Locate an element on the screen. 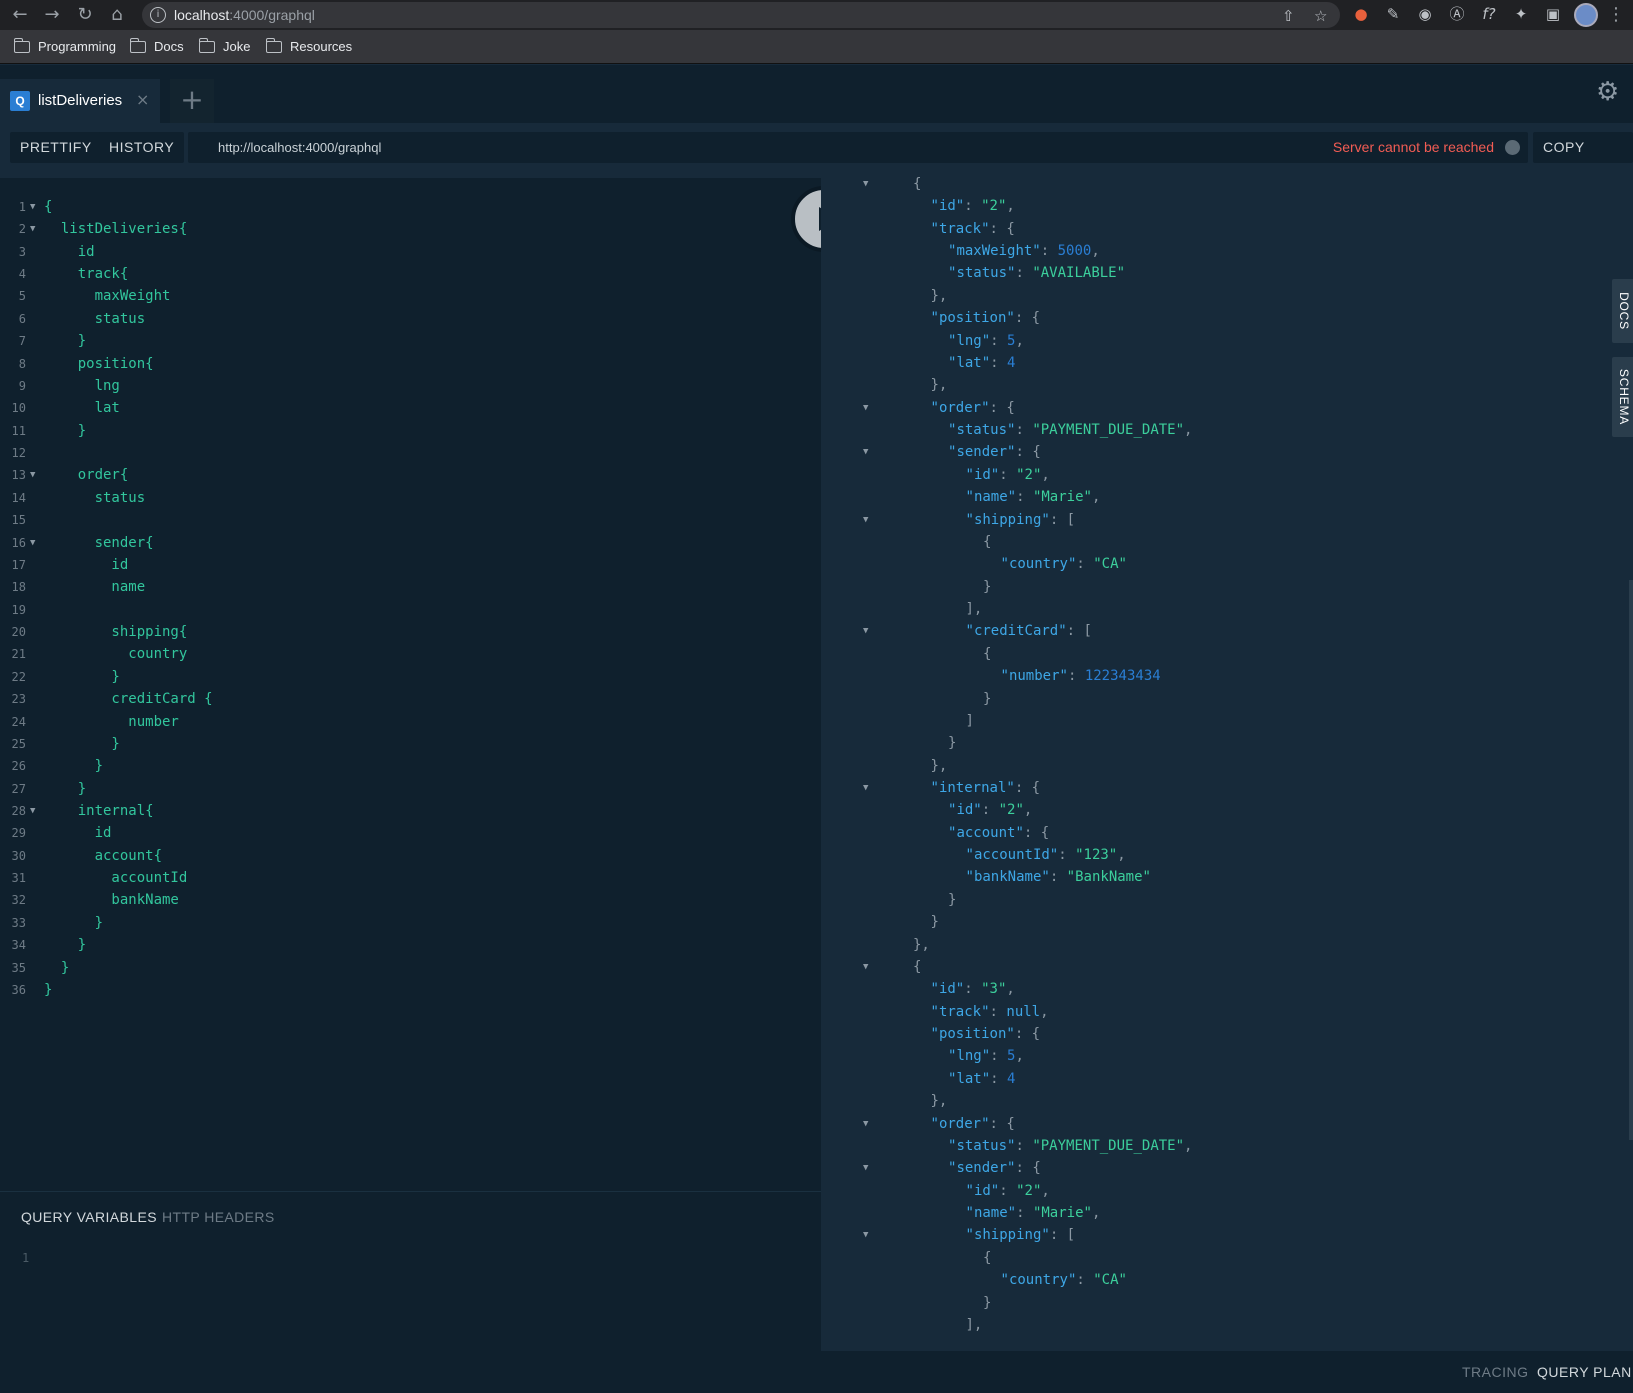 The height and width of the screenshot is (1393, 1633). result-line: "bankName": "BankName" is located at coordinates (1227, 877).